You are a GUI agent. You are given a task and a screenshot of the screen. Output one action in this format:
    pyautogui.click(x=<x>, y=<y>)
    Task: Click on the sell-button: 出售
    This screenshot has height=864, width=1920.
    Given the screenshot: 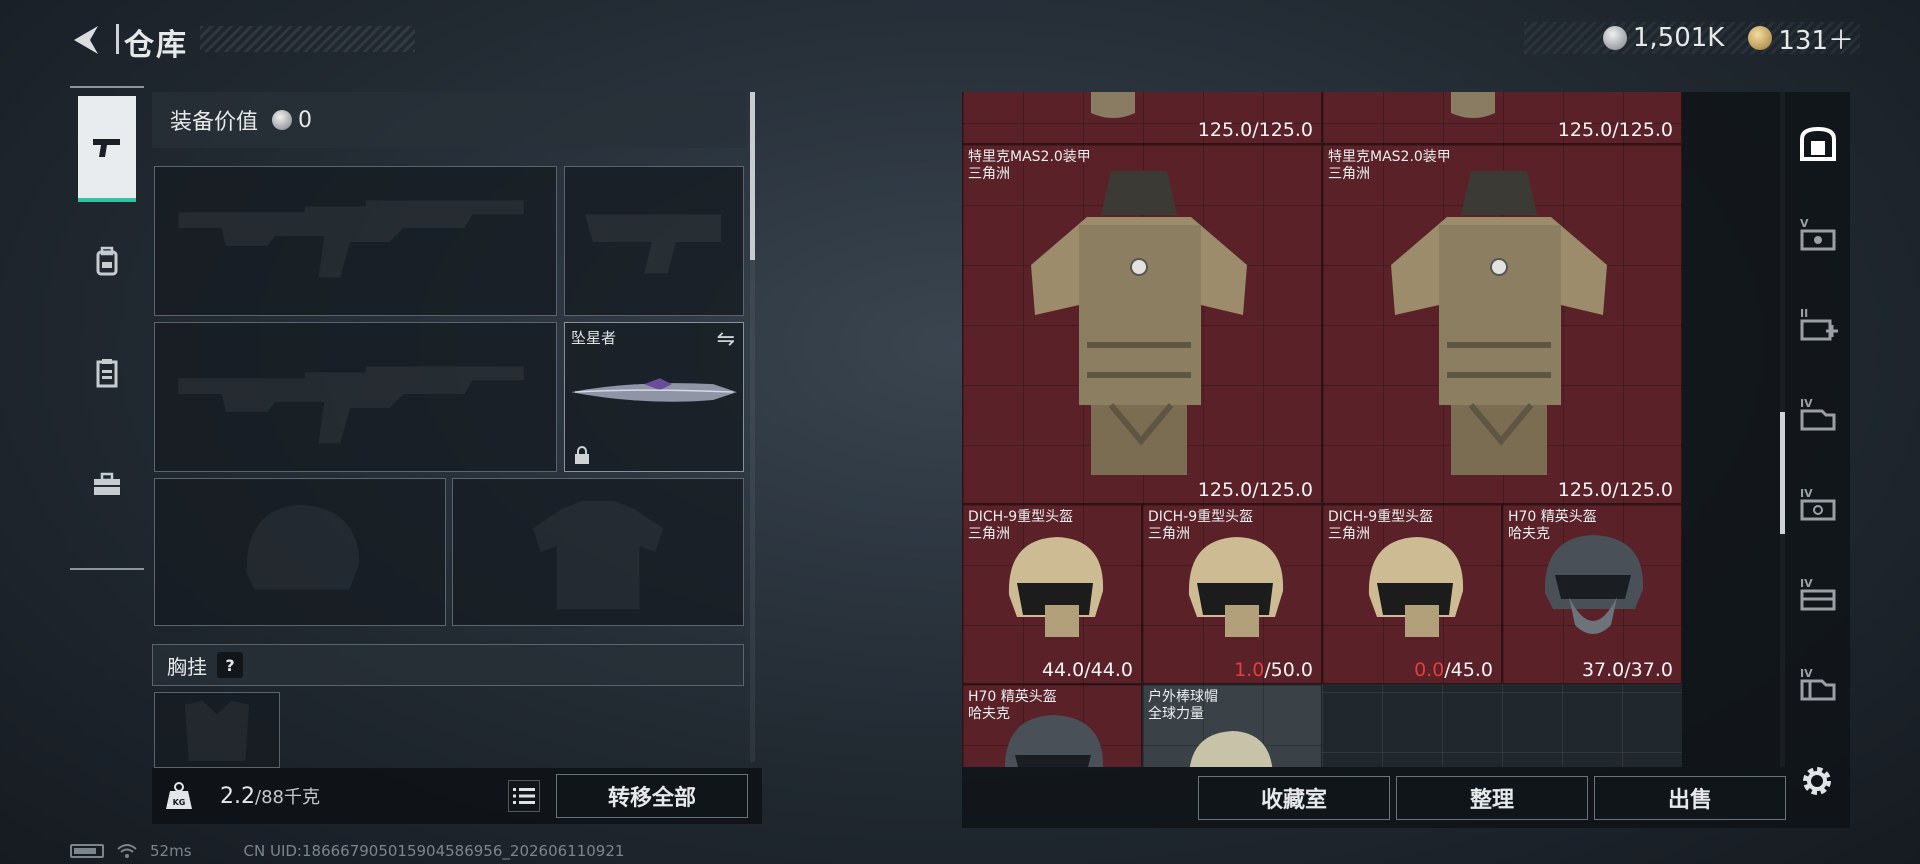 What is the action you would take?
    pyautogui.click(x=1690, y=798)
    